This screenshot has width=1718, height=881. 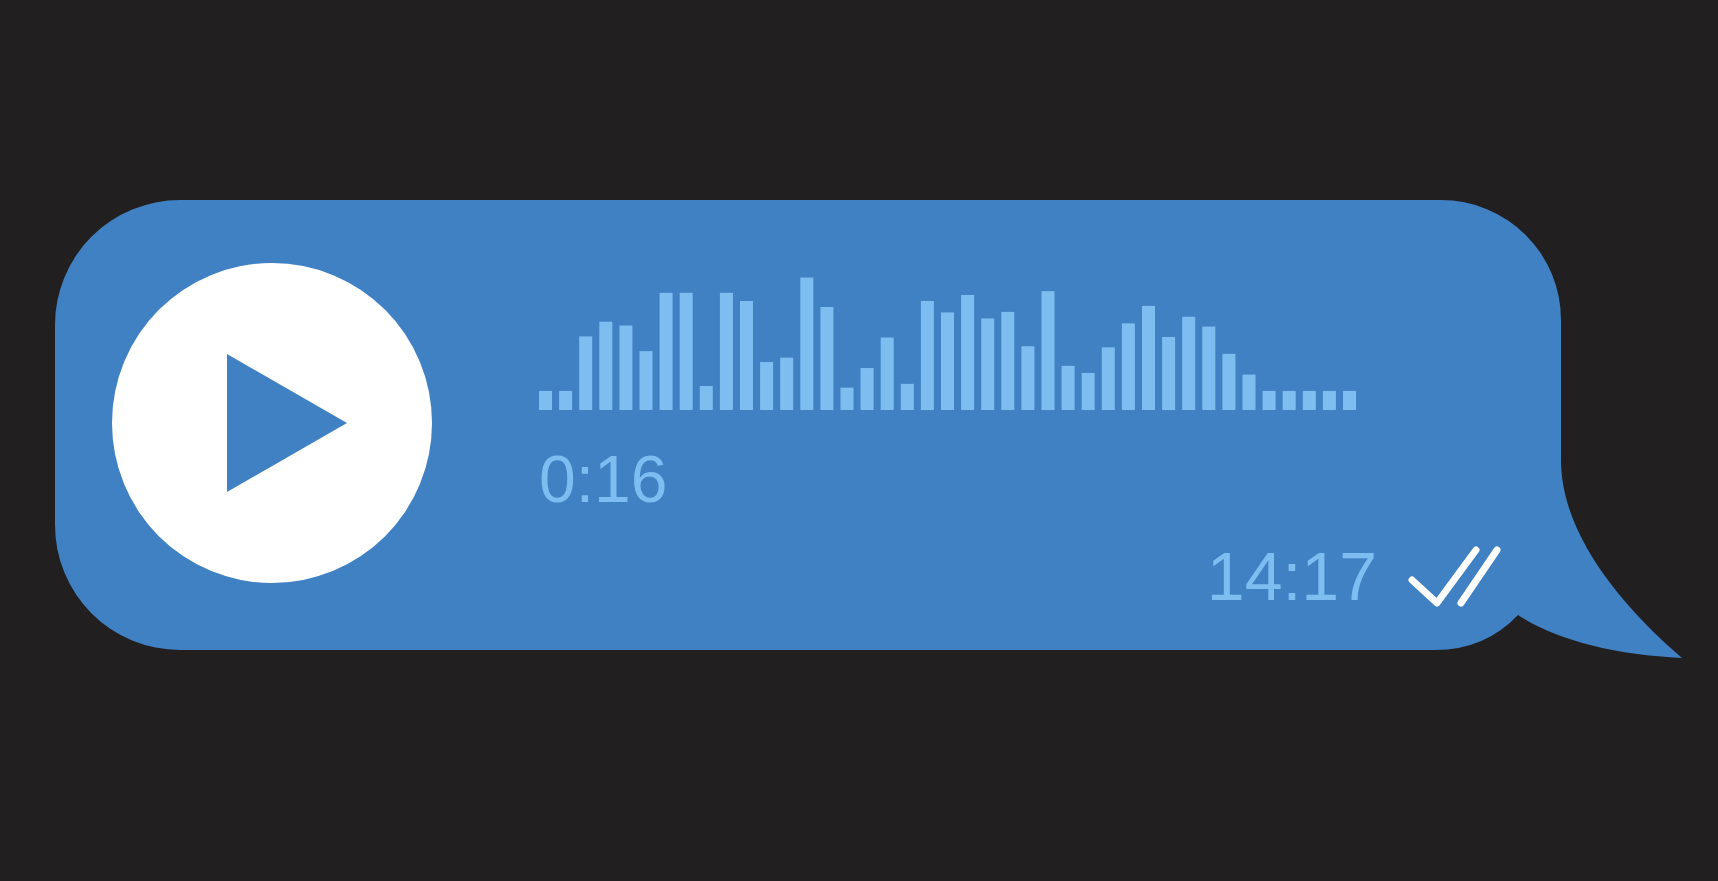 I want to click on message-time: 14:17, so click(x=1291, y=576).